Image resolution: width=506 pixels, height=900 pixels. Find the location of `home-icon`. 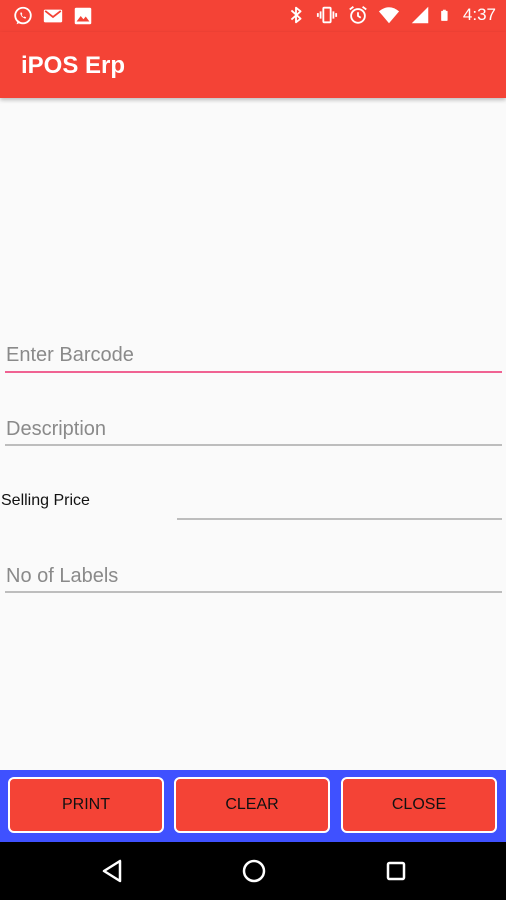

home-icon is located at coordinates (254, 871).